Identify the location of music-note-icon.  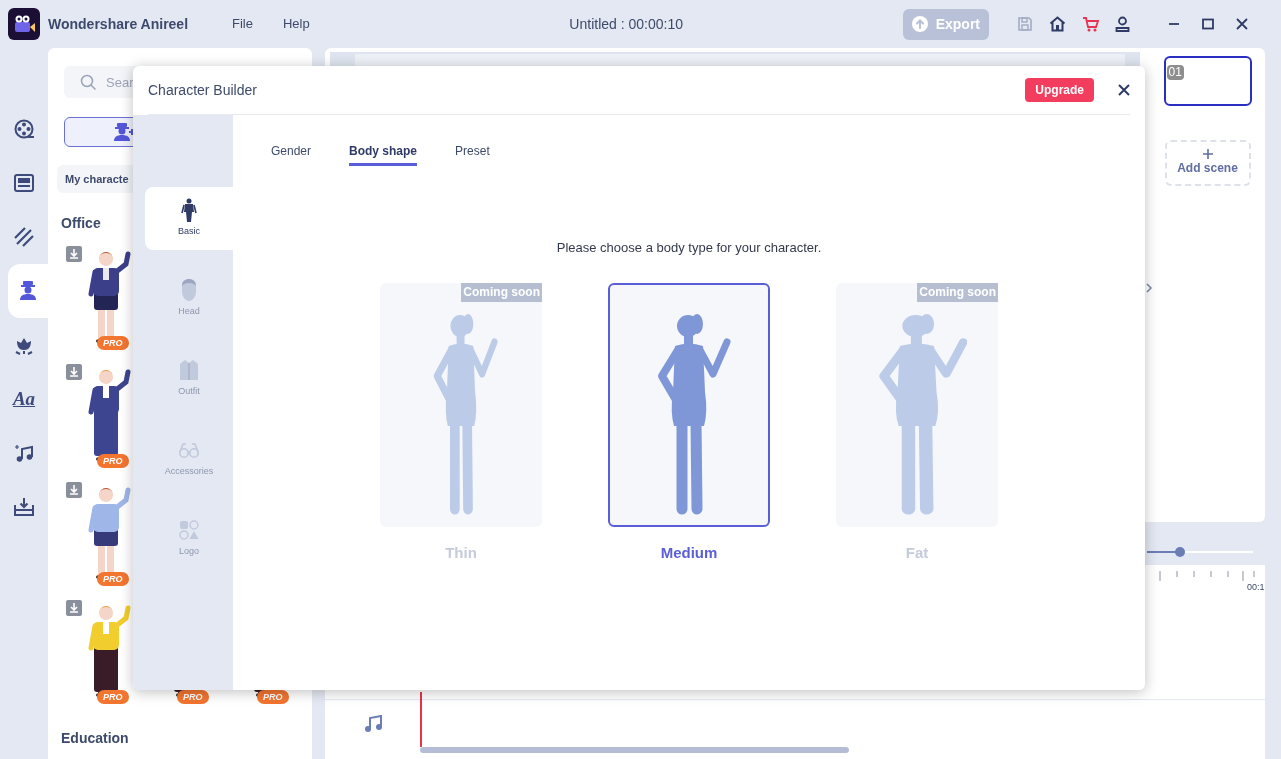
(24, 453).